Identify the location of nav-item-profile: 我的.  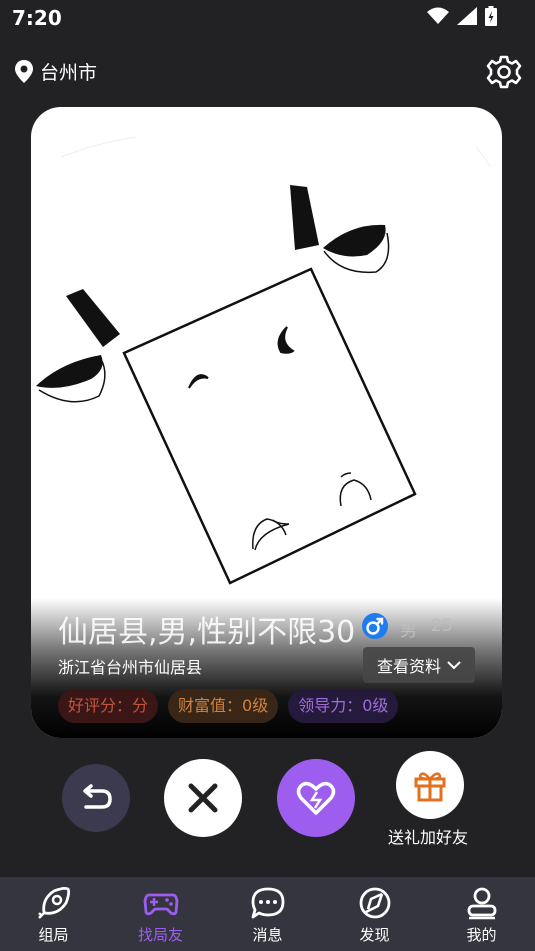
(481, 914).